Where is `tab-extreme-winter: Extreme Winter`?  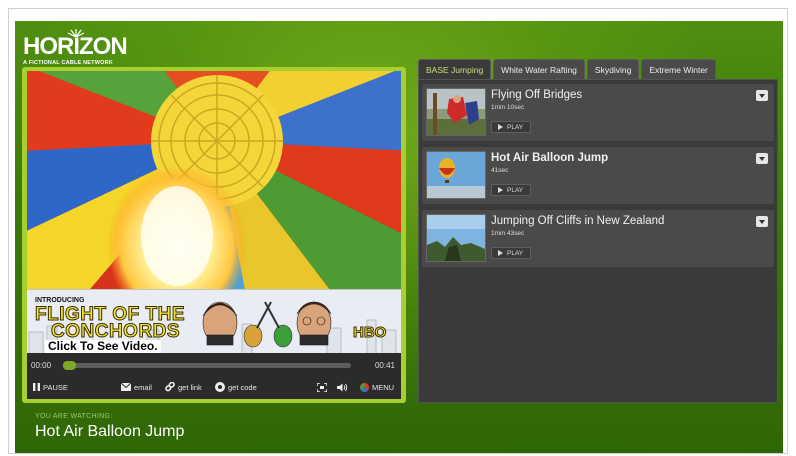 tab-extreme-winter: Extreme Winter is located at coordinates (678, 69).